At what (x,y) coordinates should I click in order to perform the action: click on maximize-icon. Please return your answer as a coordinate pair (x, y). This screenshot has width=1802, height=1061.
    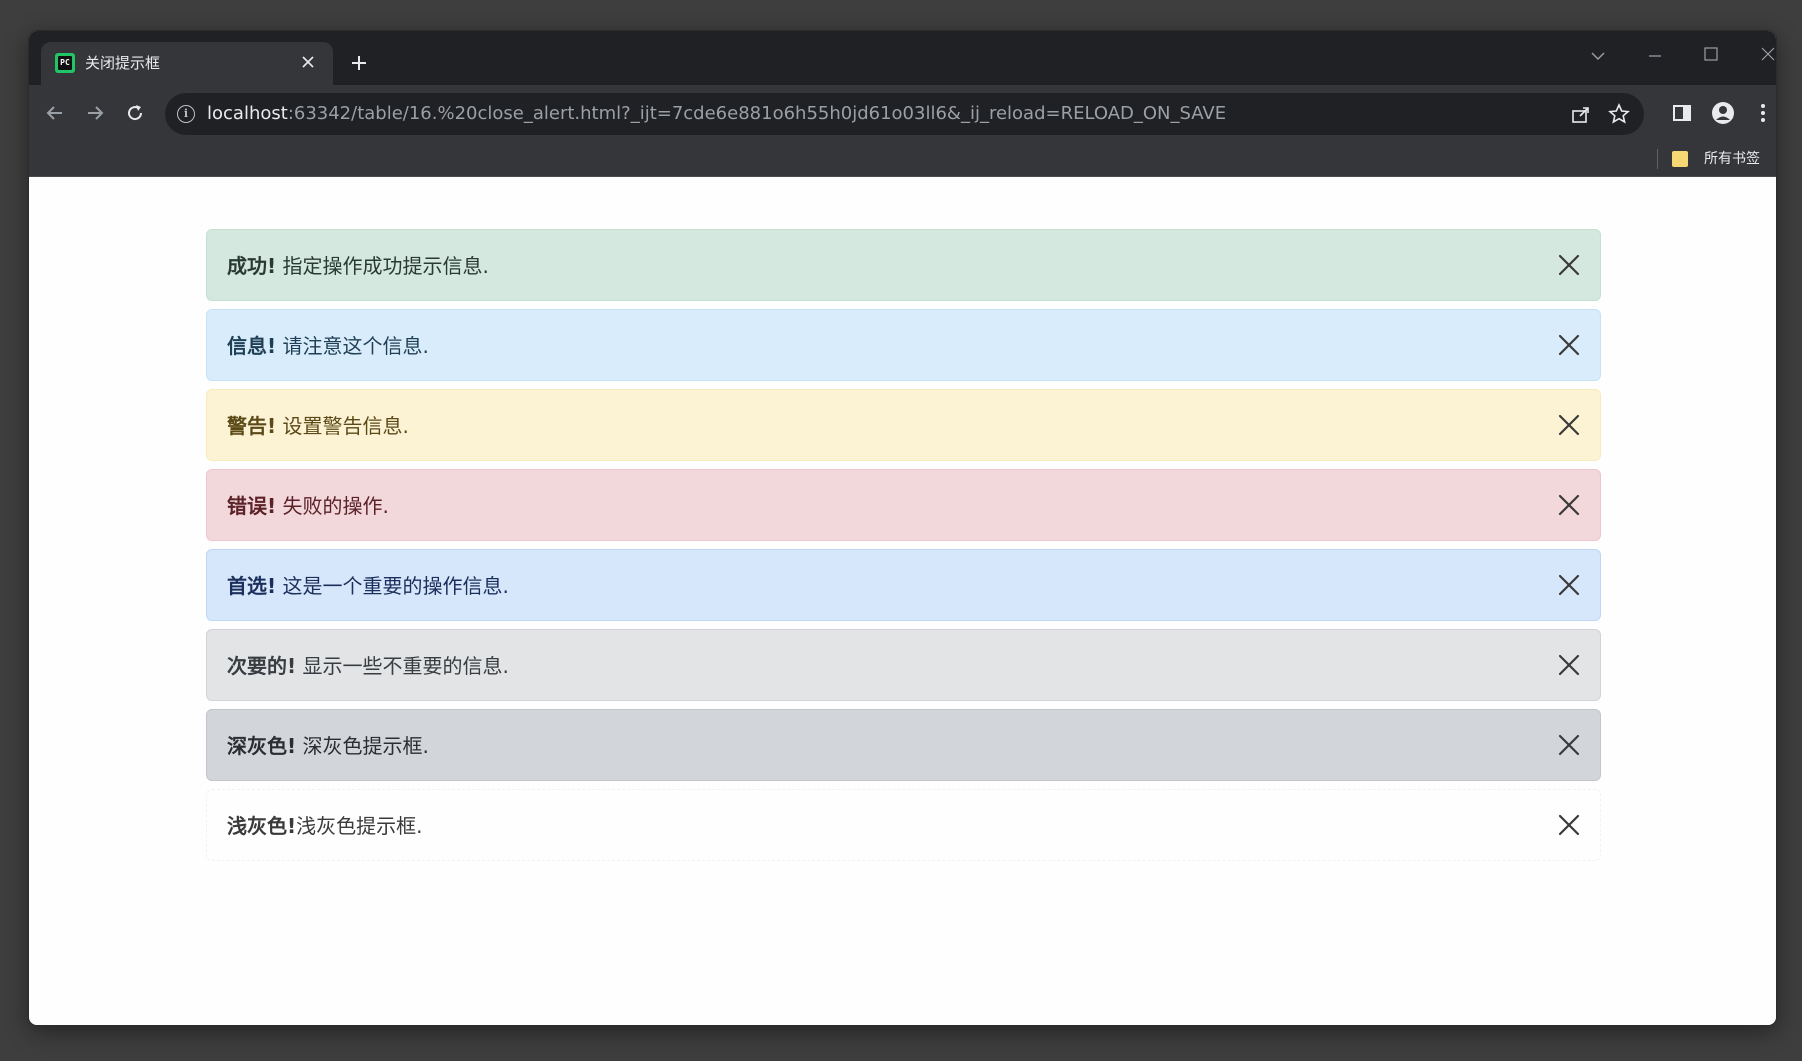
    Looking at the image, I should click on (1711, 56).